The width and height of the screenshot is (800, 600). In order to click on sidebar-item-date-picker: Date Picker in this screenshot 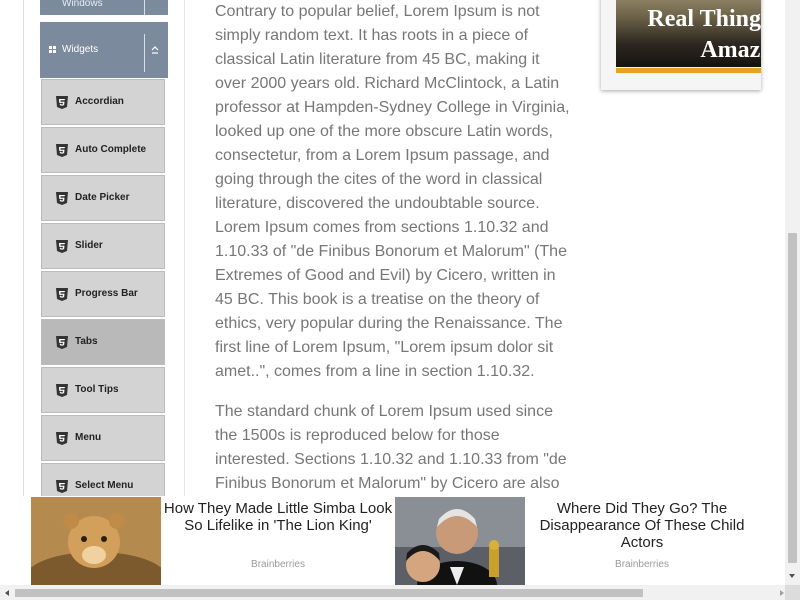, I will do `click(103, 198)`.